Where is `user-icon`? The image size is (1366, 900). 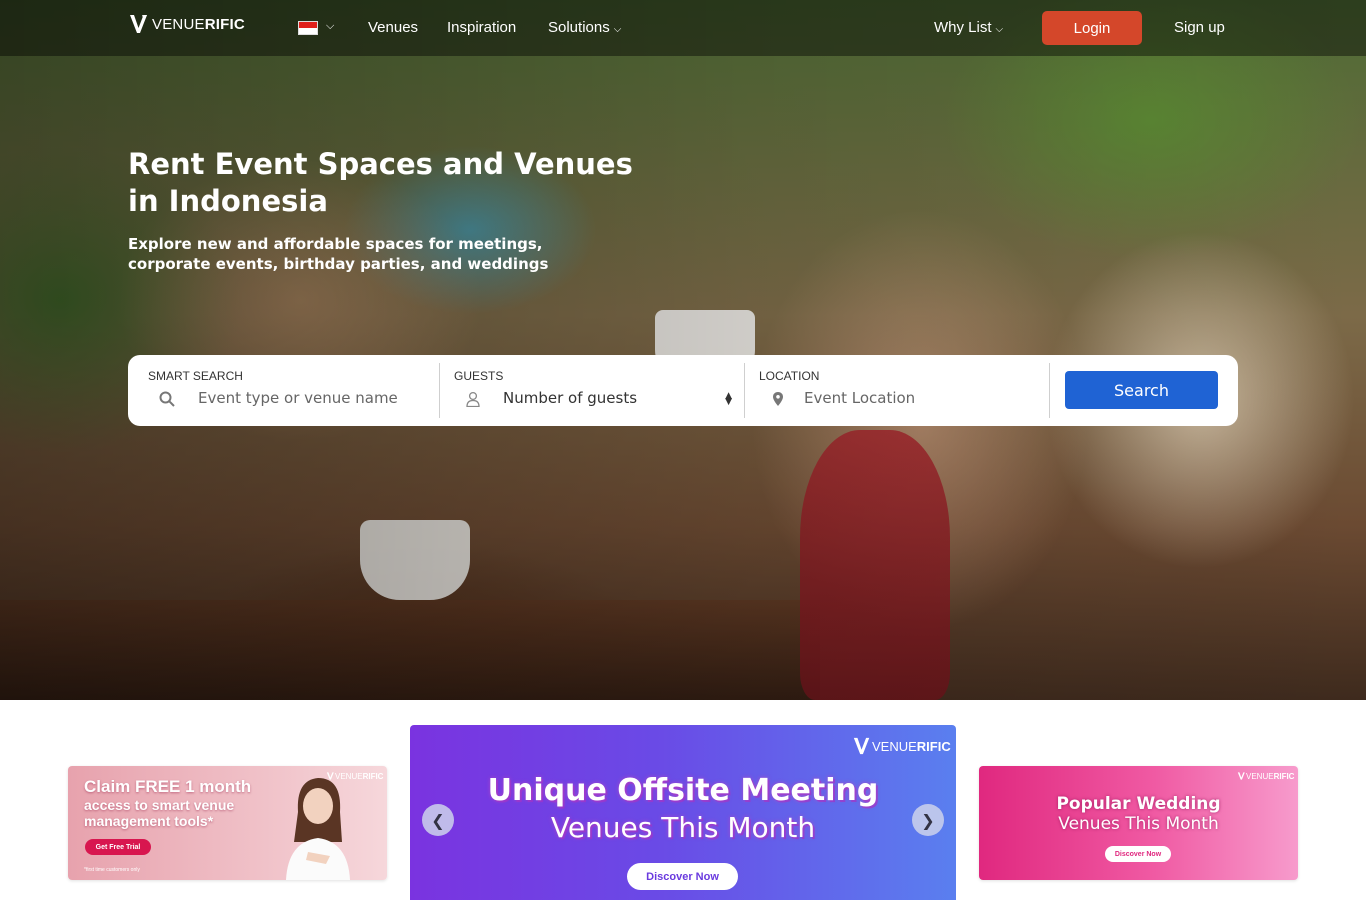
user-icon is located at coordinates (473, 399).